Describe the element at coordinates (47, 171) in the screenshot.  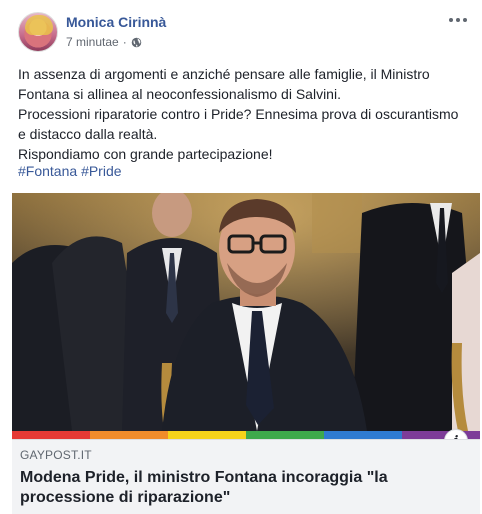
I see `hashtag-fontana: #Fontana` at that location.